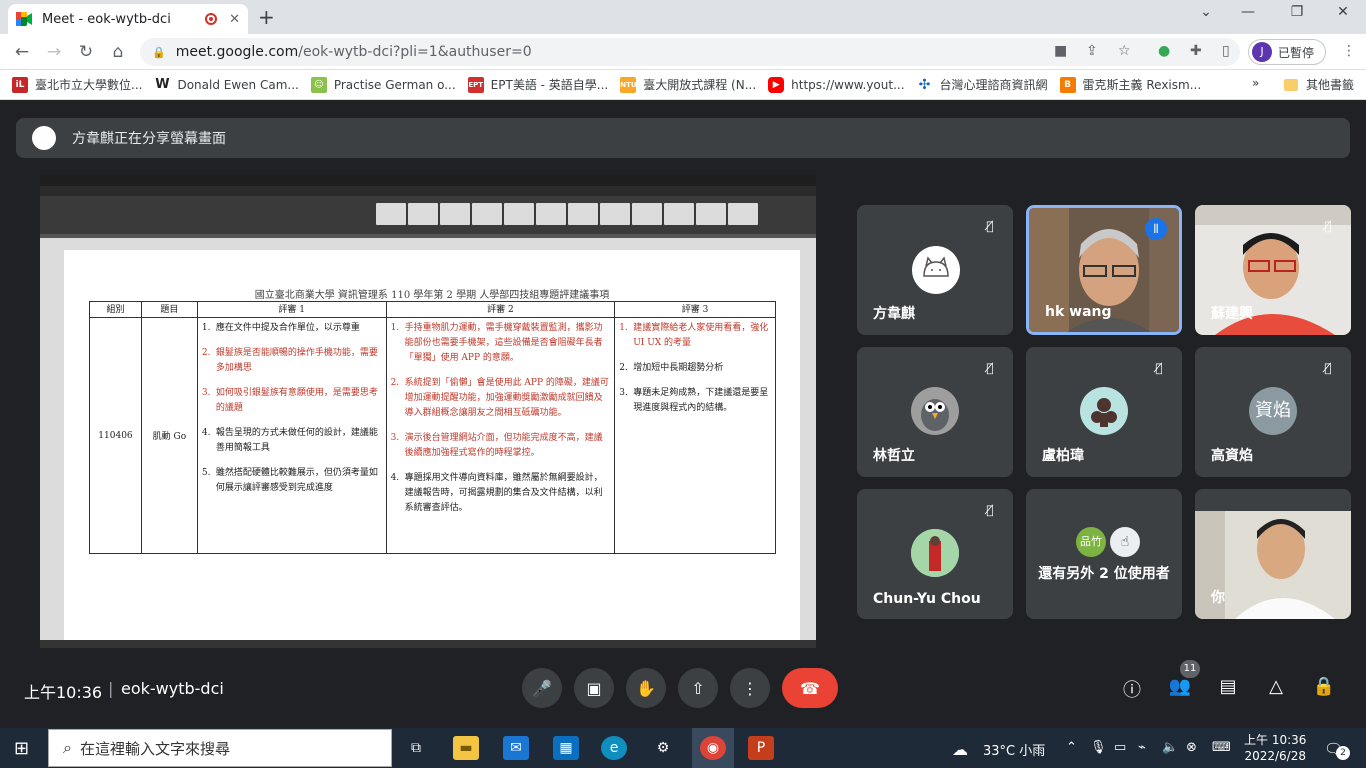  I want to click on present-button: ⇧, so click(698, 688).